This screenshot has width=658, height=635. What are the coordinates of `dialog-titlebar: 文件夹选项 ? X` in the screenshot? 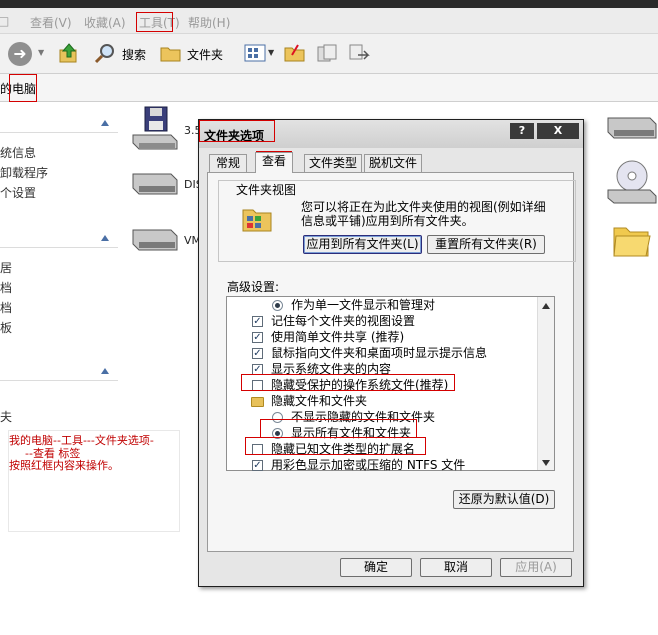 It's located at (391, 134).